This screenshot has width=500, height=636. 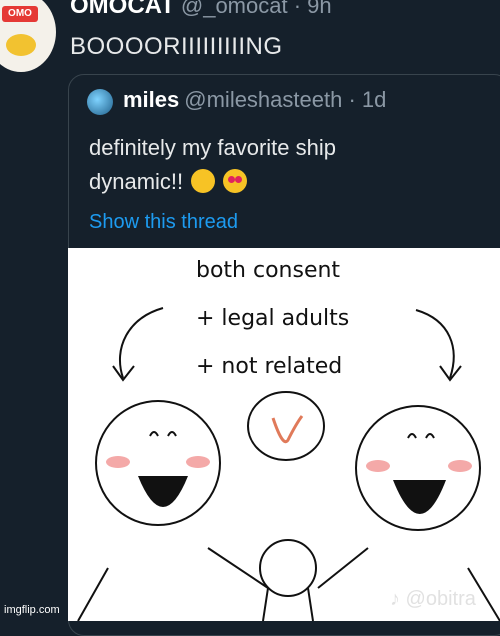 I want to click on quoted-text-line-2: dynamic!!, so click(x=269, y=182).